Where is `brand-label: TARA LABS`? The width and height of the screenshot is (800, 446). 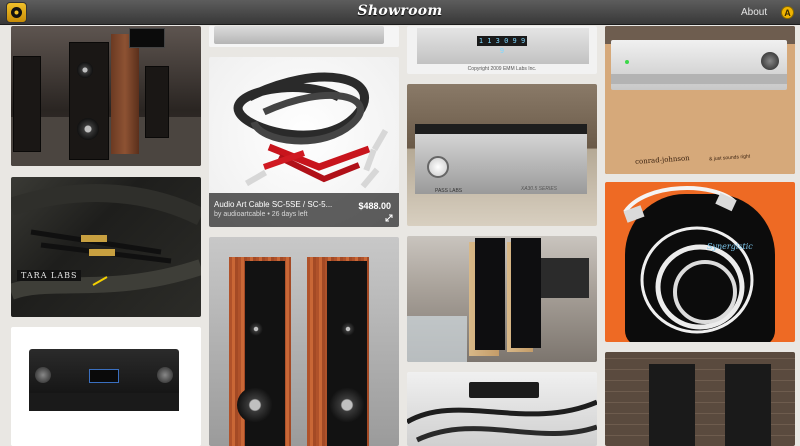 brand-label: TARA LABS is located at coordinates (49, 275).